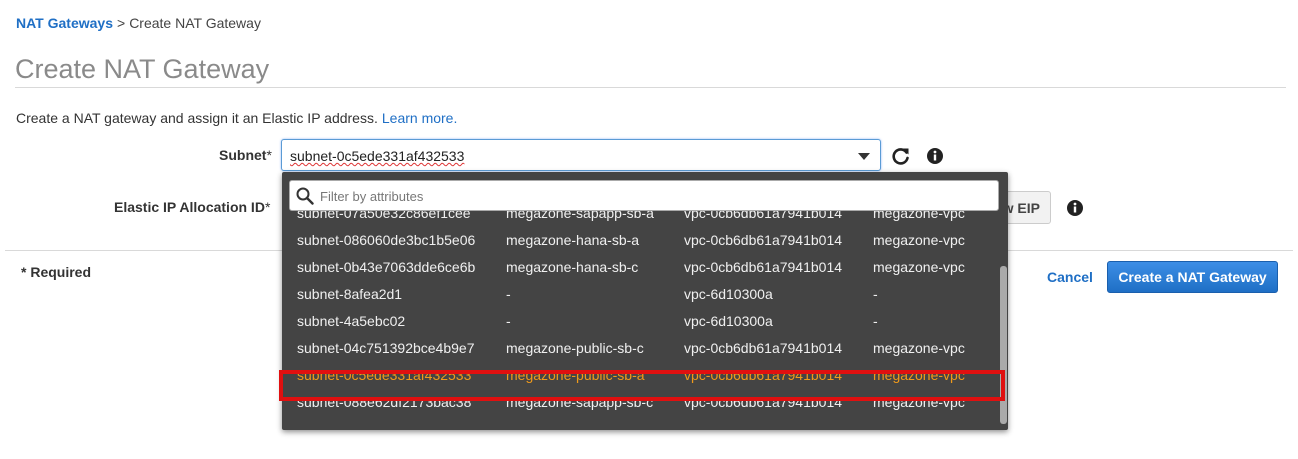  What do you see at coordinates (243, 155) in the screenshot?
I see `subnet-label-text: Subnet` at bounding box center [243, 155].